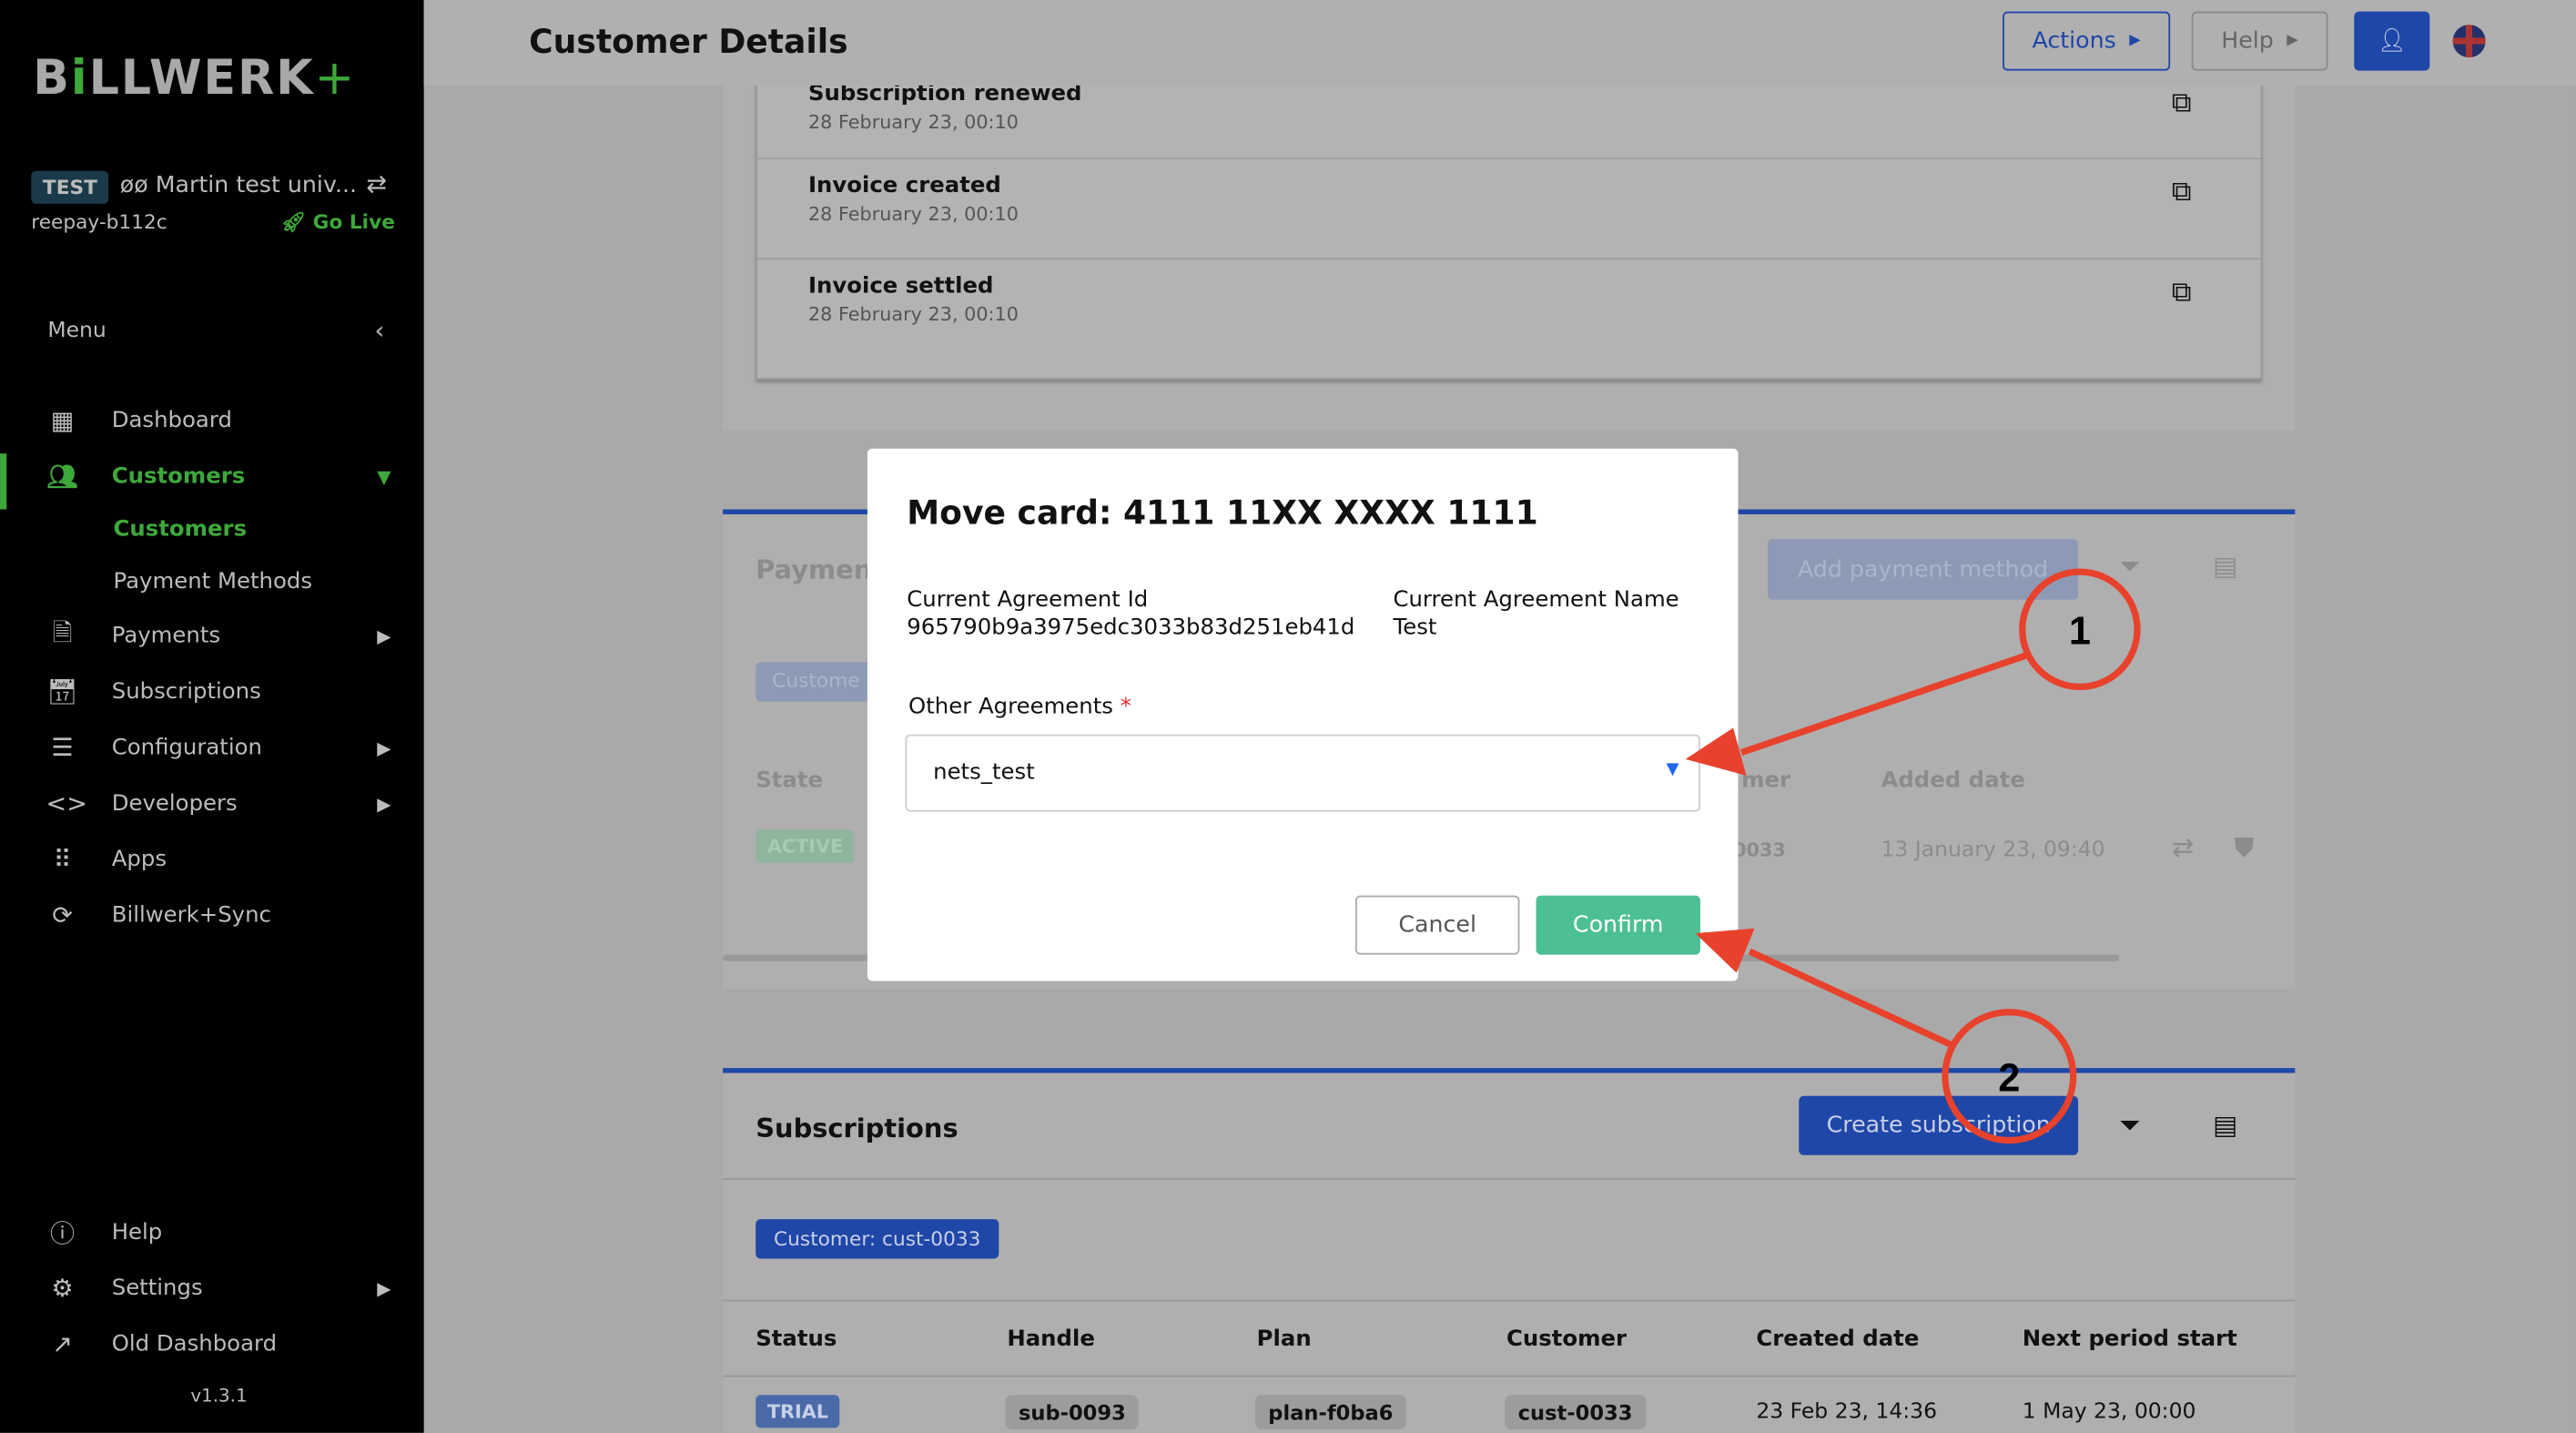  What do you see at coordinates (186, 692) in the screenshot?
I see `sidebar-item-label: Subscriptions` at bounding box center [186, 692].